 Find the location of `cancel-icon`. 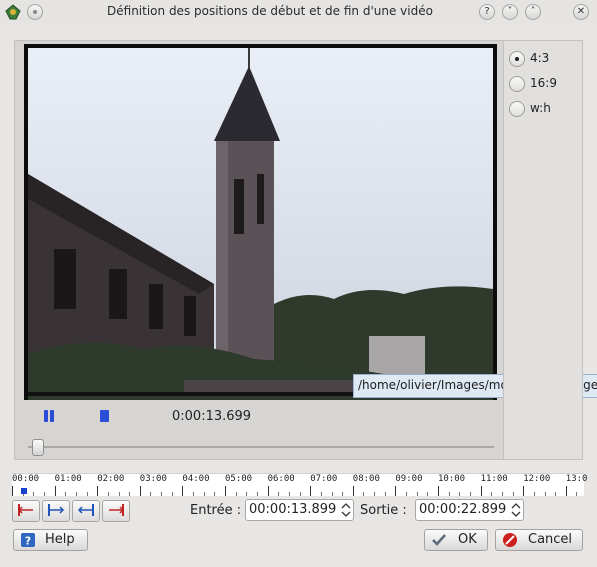

cancel-icon is located at coordinates (510, 540).